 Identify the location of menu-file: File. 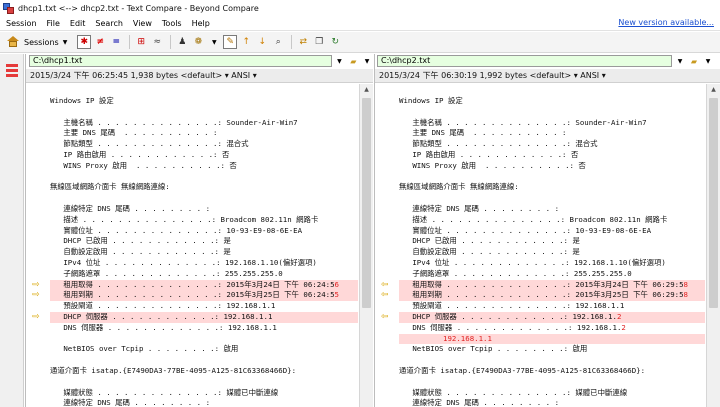
(53, 23).